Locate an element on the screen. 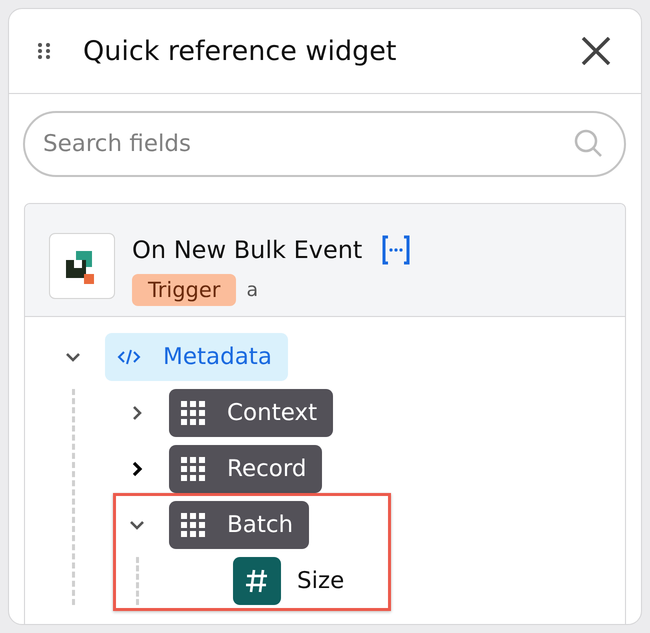 The width and height of the screenshot is (650, 633). object-chip: Context is located at coordinates (251, 413).